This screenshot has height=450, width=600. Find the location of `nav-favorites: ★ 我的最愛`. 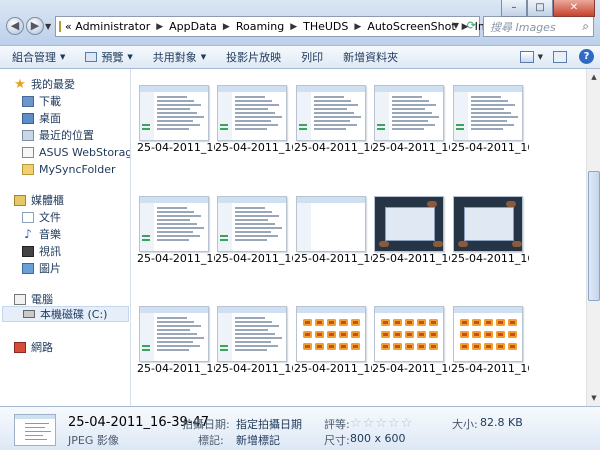

nav-favorites: ★ 我的最愛 is located at coordinates (44, 84).